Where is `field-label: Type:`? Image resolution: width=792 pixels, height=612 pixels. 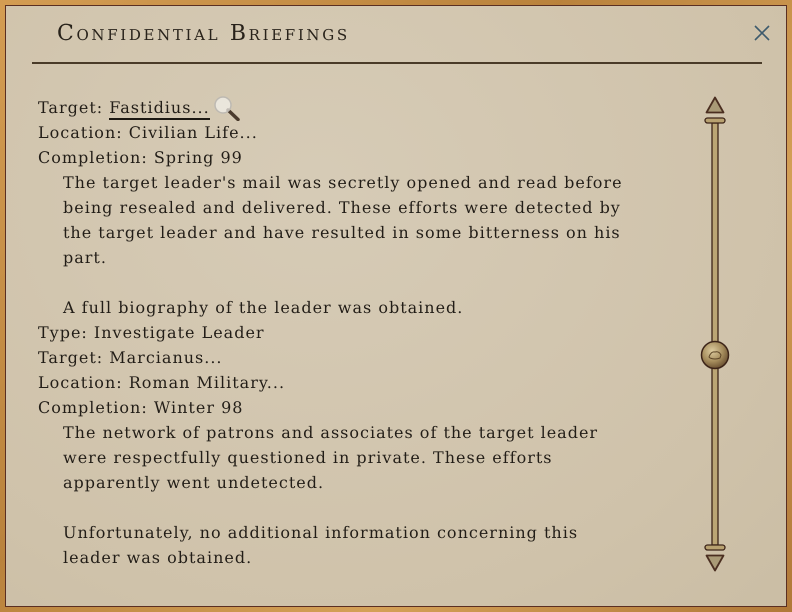 field-label: Type: is located at coordinates (63, 332).